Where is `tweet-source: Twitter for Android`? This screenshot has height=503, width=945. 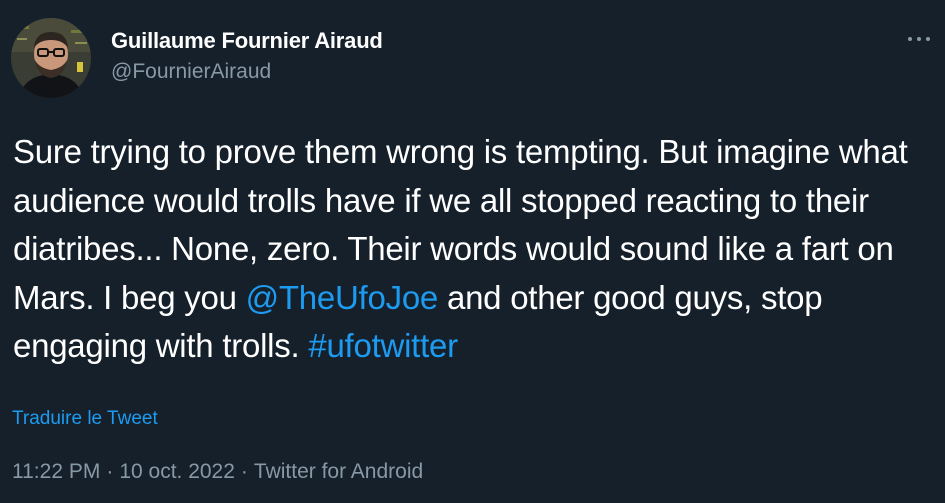 tweet-source: Twitter for Android is located at coordinates (338, 471).